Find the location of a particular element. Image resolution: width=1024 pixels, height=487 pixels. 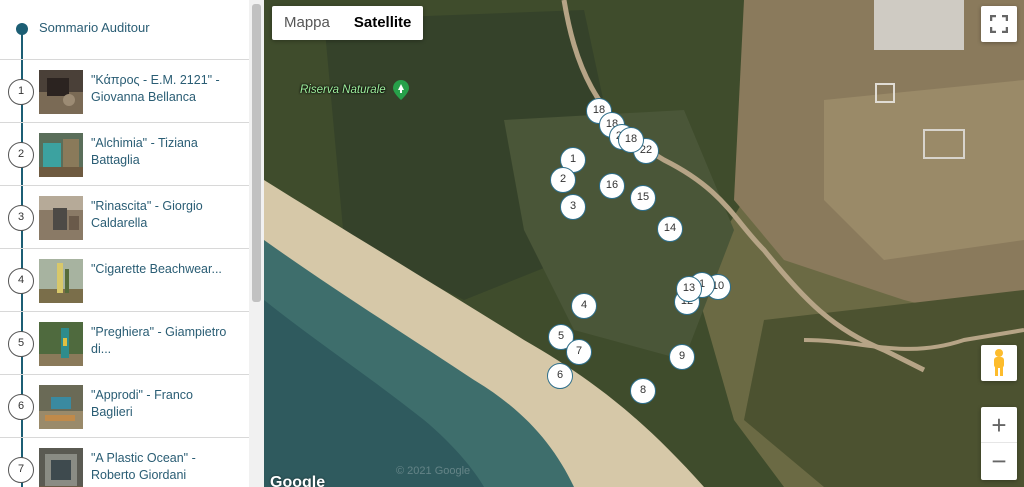

map-type-control: Mappa Satellite is located at coordinates (348, 23).